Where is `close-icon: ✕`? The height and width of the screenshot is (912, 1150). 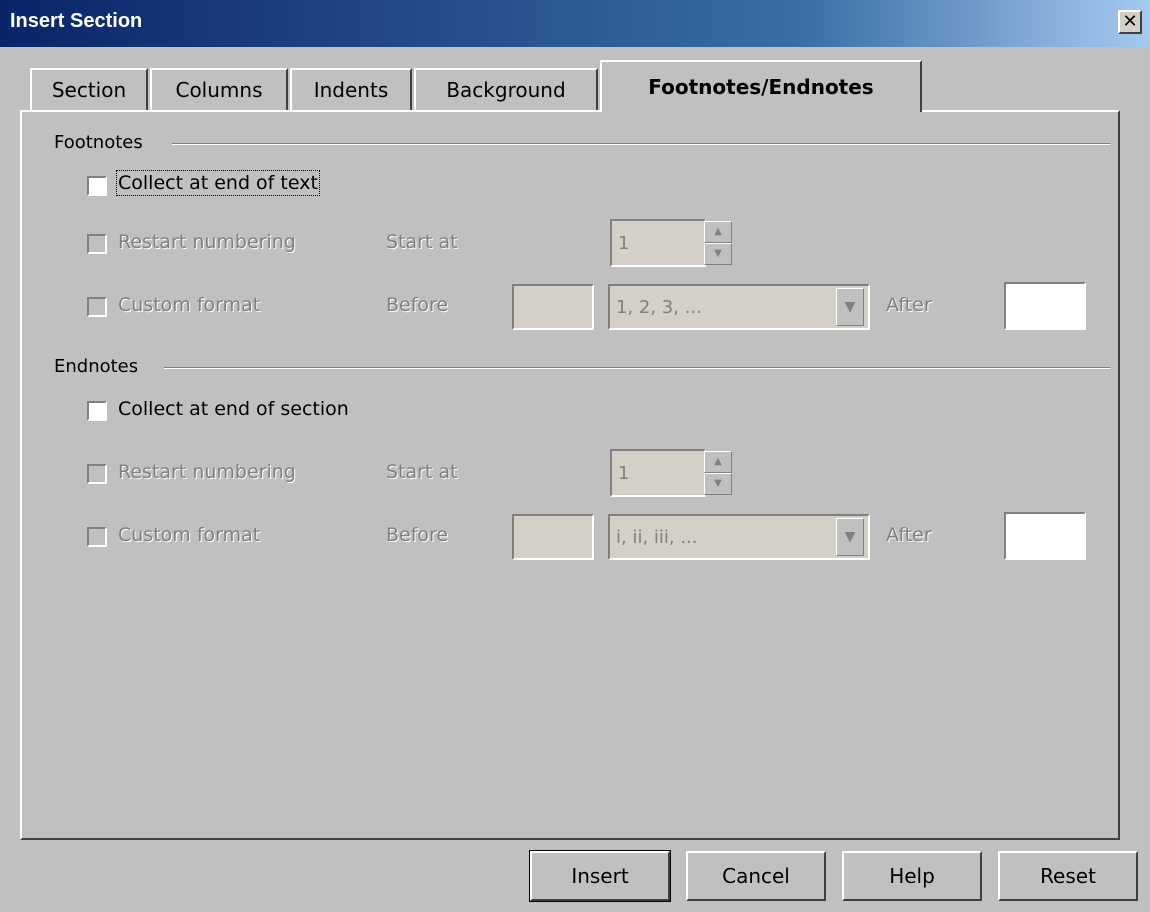 close-icon: ✕ is located at coordinates (1130, 21).